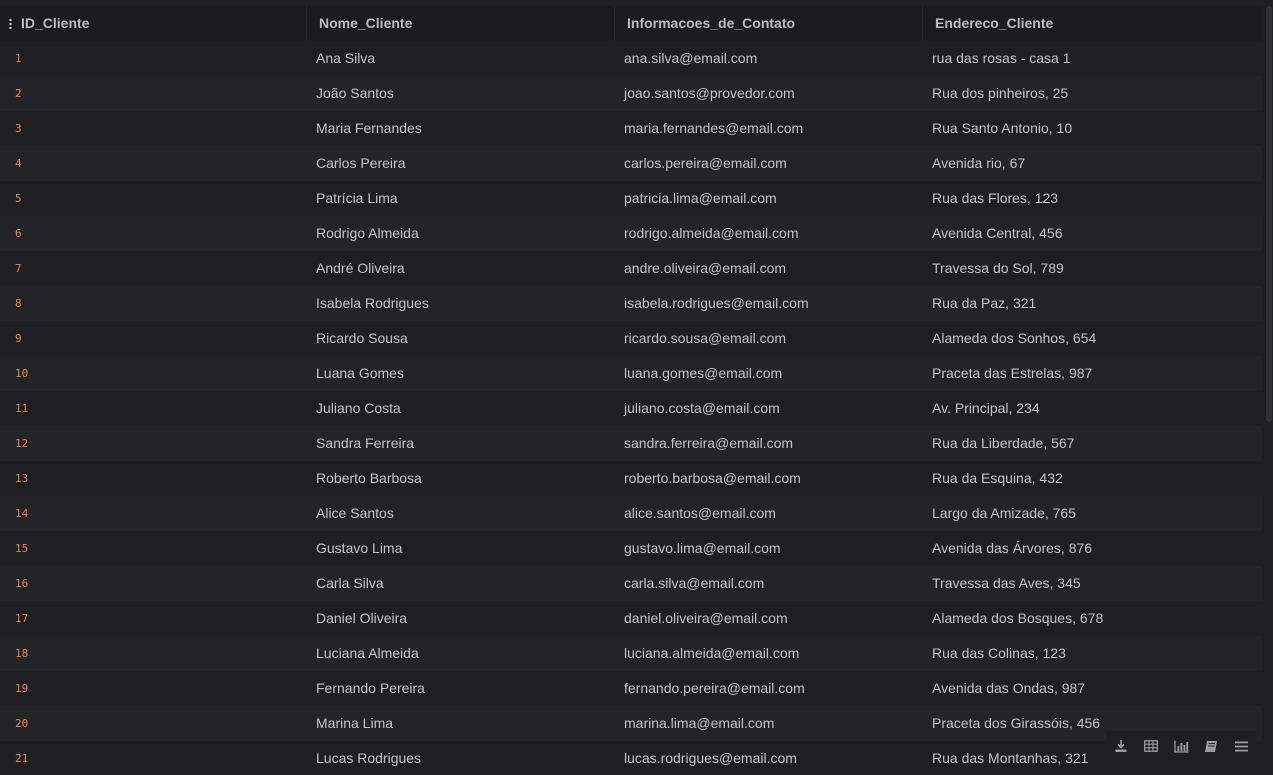  What do you see at coordinates (153, 723) in the screenshot?
I see `cell-id: 20` at bounding box center [153, 723].